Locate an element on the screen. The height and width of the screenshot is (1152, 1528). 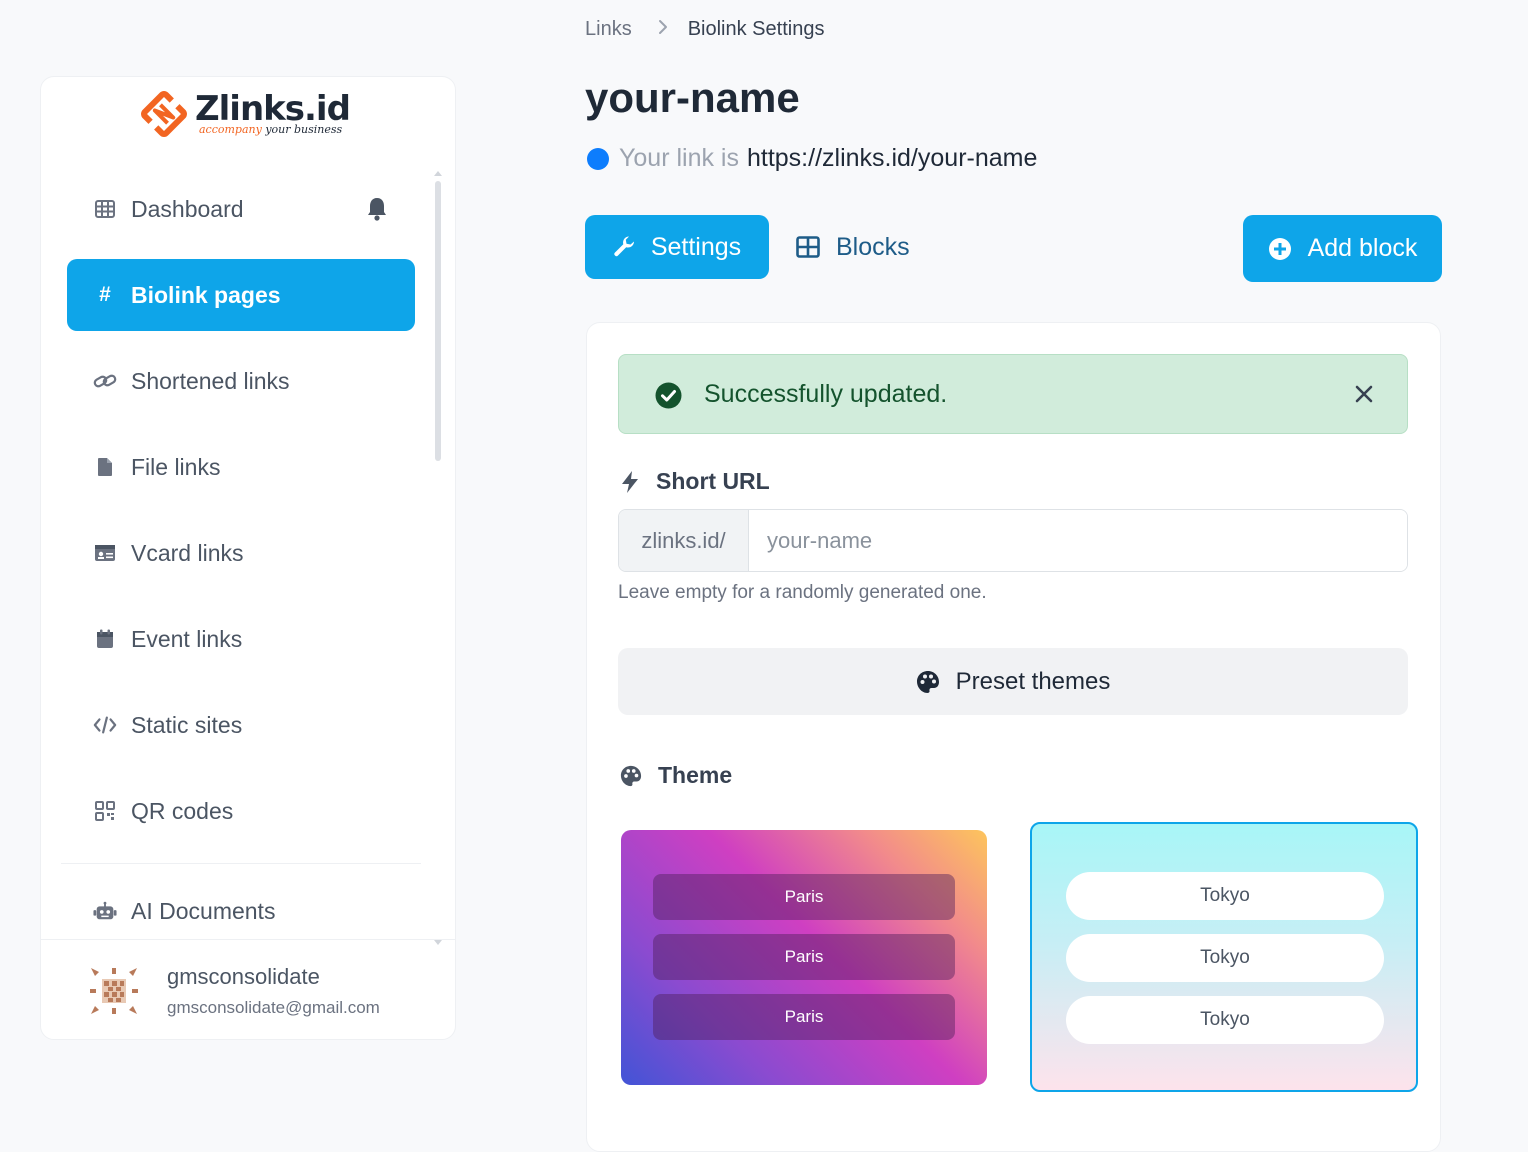
file-icon is located at coordinates (105, 467).